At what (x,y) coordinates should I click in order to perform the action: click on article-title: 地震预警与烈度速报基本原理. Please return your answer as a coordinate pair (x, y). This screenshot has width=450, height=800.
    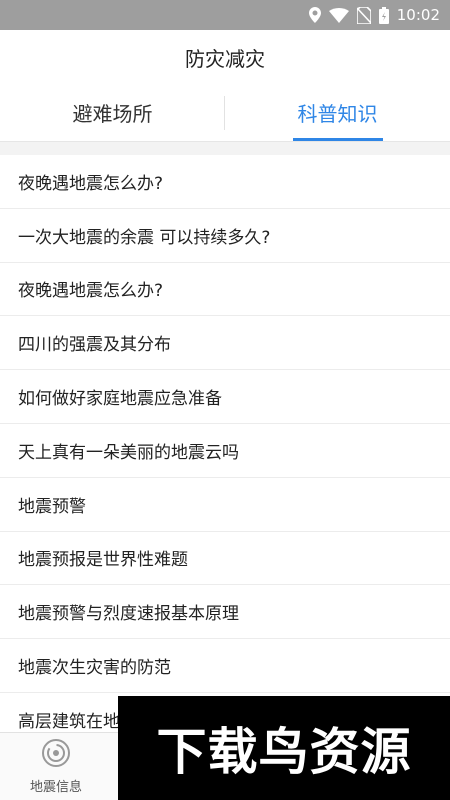
    Looking at the image, I should click on (128, 614).